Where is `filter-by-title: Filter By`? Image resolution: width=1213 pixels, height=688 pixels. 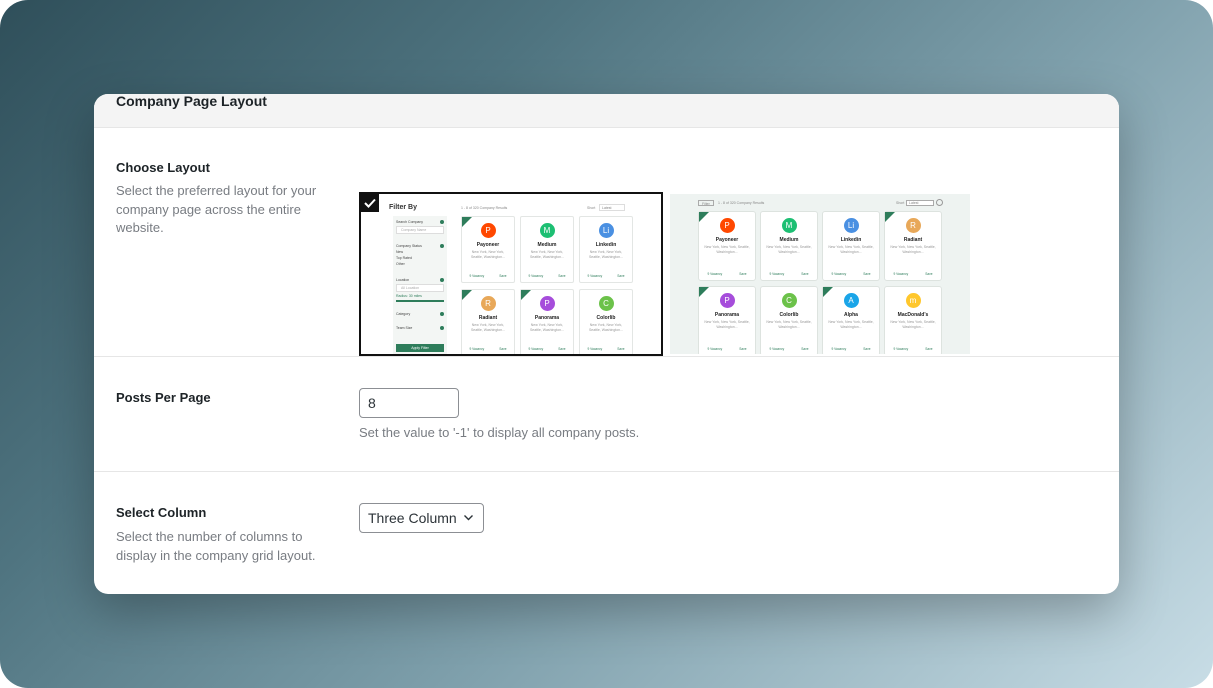
filter-by-title: Filter By is located at coordinates (403, 207).